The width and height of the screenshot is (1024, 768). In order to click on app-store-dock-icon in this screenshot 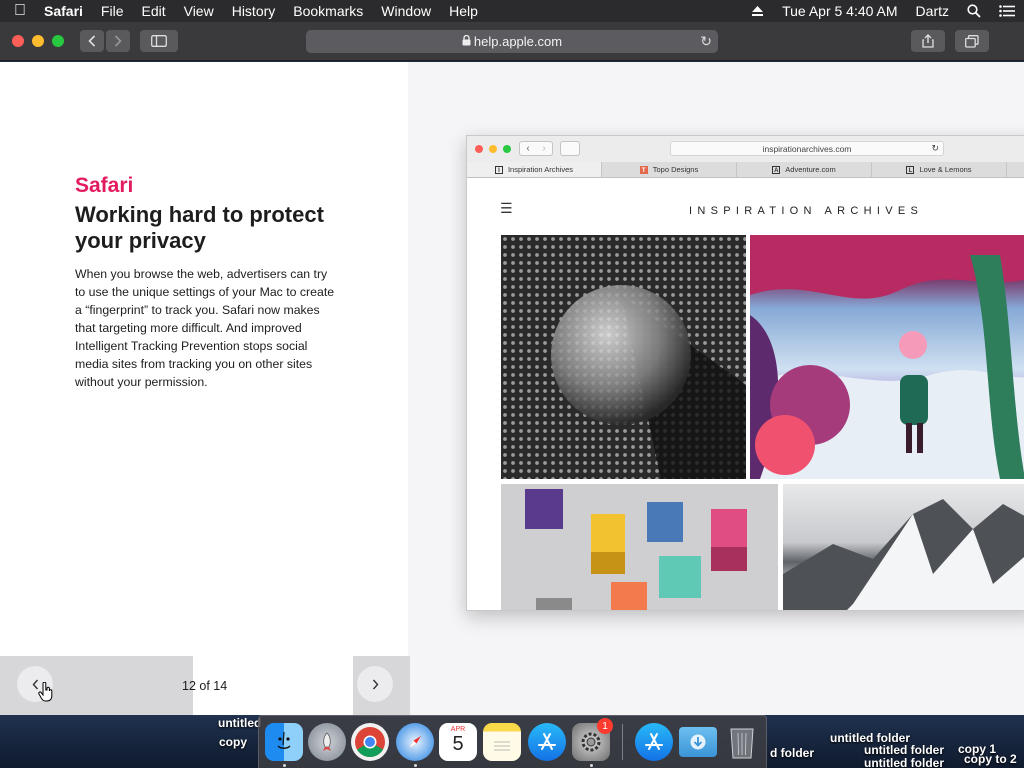, I will do `click(547, 742)`.